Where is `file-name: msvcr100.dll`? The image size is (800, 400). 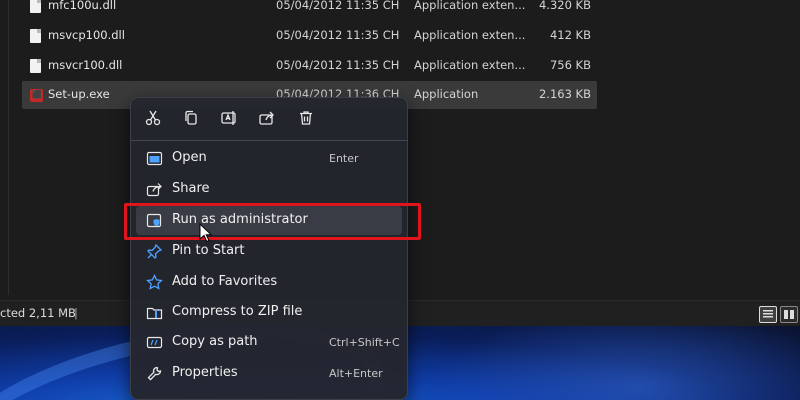
file-name: msvcr100.dll is located at coordinates (85, 65).